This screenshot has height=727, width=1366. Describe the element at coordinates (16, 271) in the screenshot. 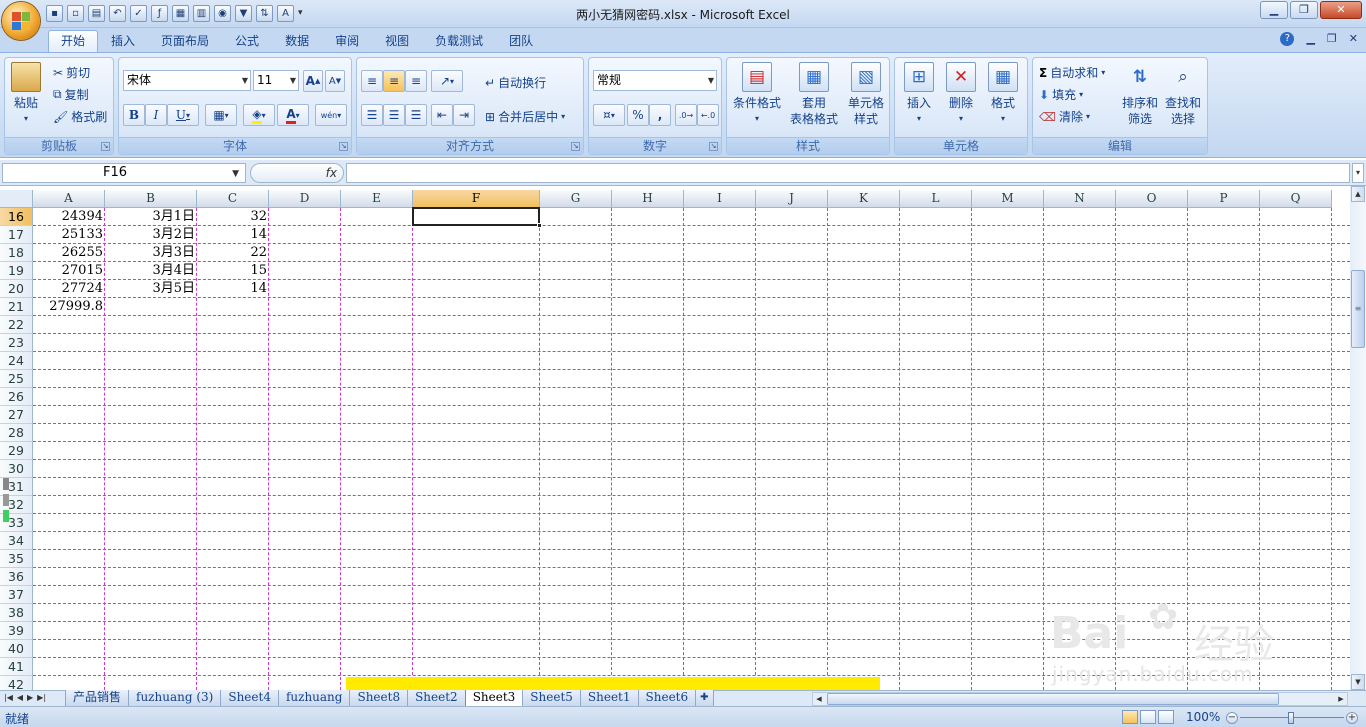

I see `row-header-19: 19` at that location.